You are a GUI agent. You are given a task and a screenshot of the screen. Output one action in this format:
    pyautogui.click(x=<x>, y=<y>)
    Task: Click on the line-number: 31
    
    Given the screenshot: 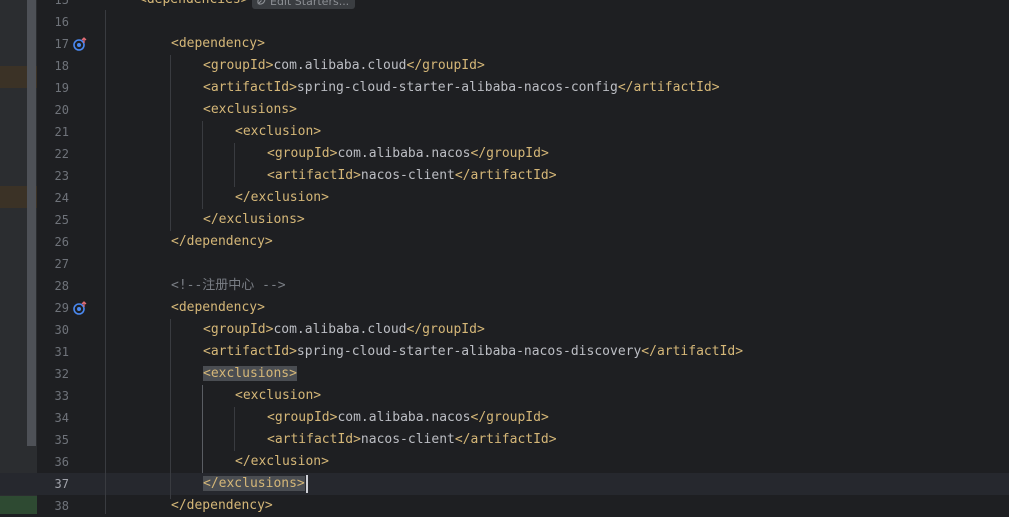 What is the action you would take?
    pyautogui.click(x=53, y=352)
    